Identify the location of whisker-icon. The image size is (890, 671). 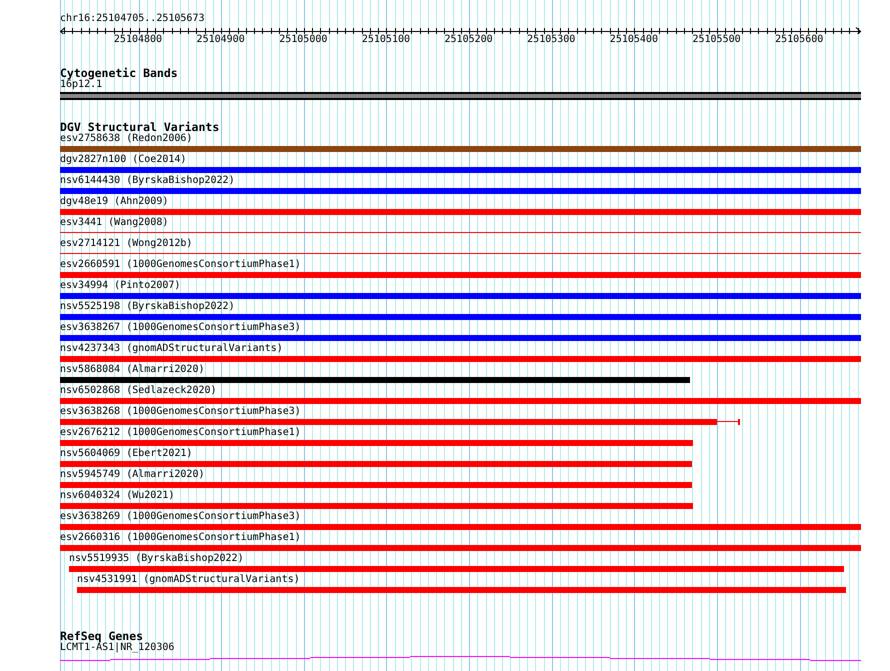
(728, 422).